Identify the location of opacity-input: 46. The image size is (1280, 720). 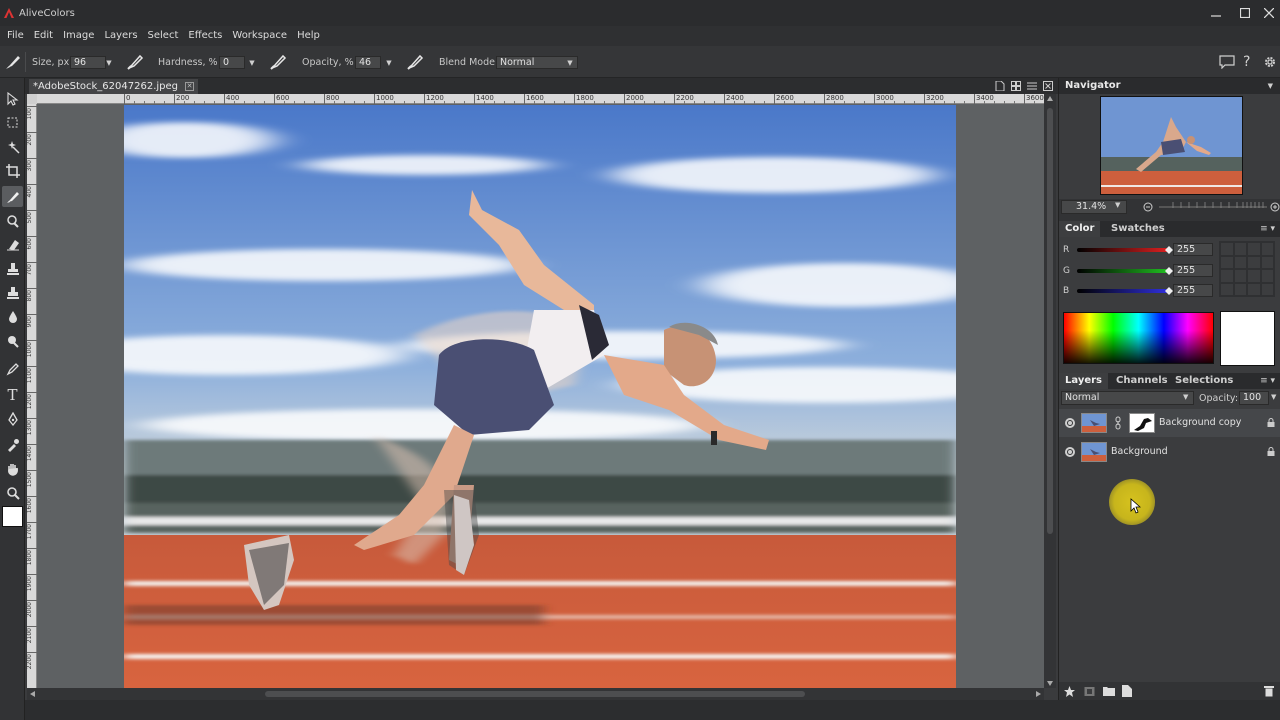
(368, 62).